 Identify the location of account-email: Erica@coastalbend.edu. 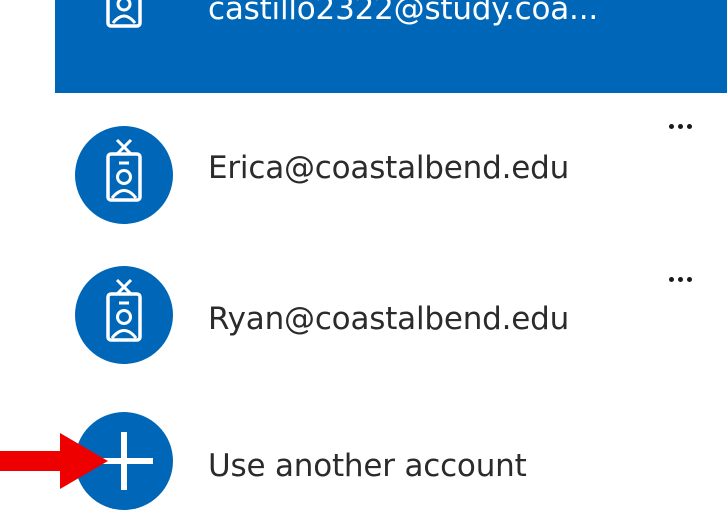
(389, 168).